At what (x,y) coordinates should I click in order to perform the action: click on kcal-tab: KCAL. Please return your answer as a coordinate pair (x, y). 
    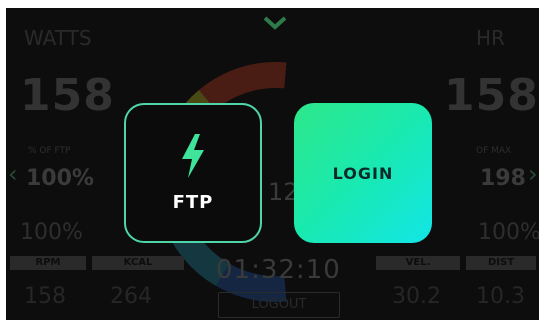
    Looking at the image, I should click on (138, 263).